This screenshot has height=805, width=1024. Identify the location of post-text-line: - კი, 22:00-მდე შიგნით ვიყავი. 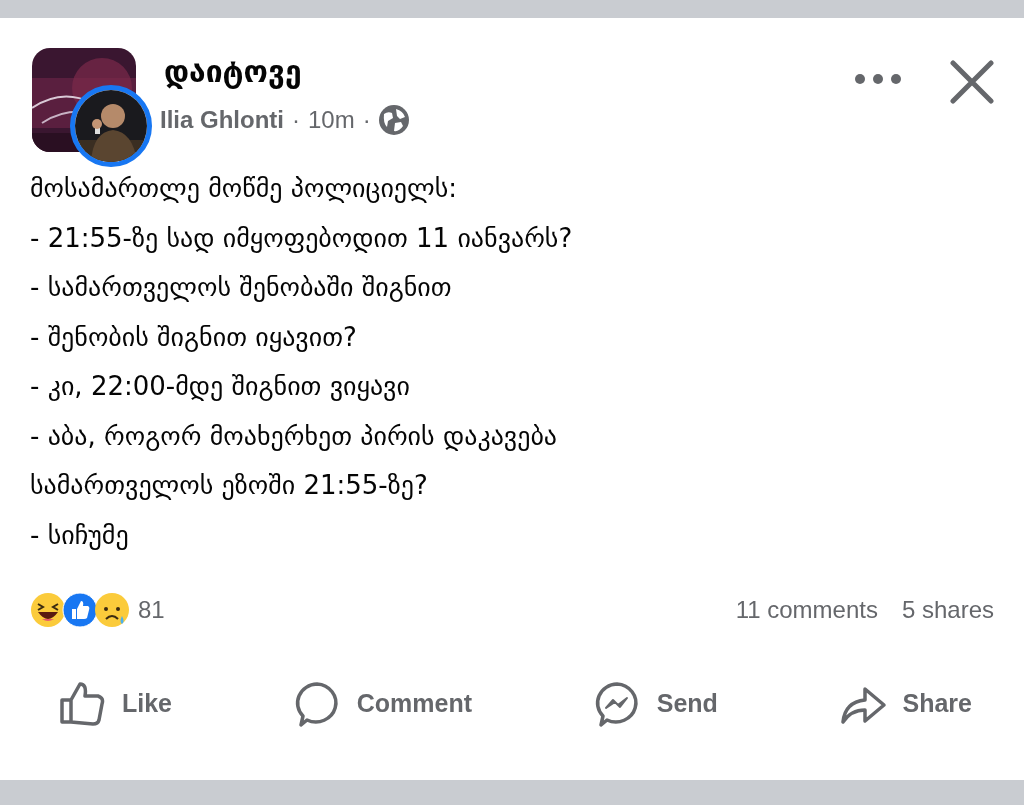
(220, 386).